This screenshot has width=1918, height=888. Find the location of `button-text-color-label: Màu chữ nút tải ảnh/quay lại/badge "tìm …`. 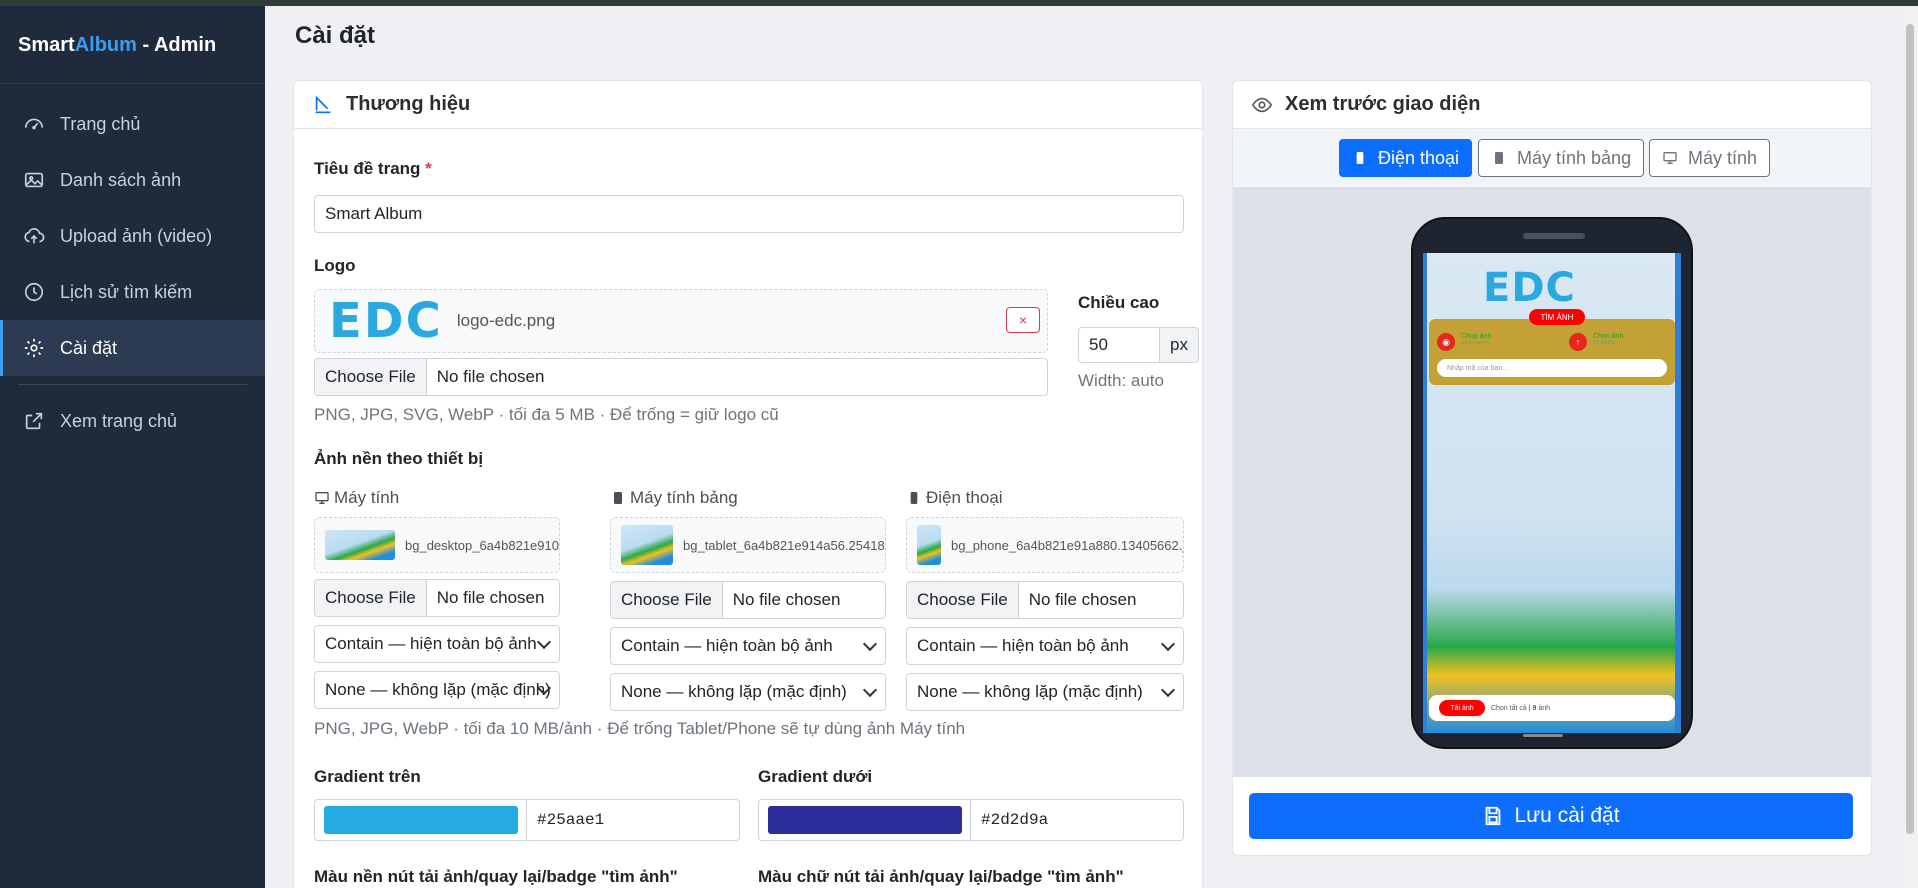

button-text-color-label: Màu chữ nút tải ảnh/quay lại/badge "tìm … is located at coordinates (941, 876).